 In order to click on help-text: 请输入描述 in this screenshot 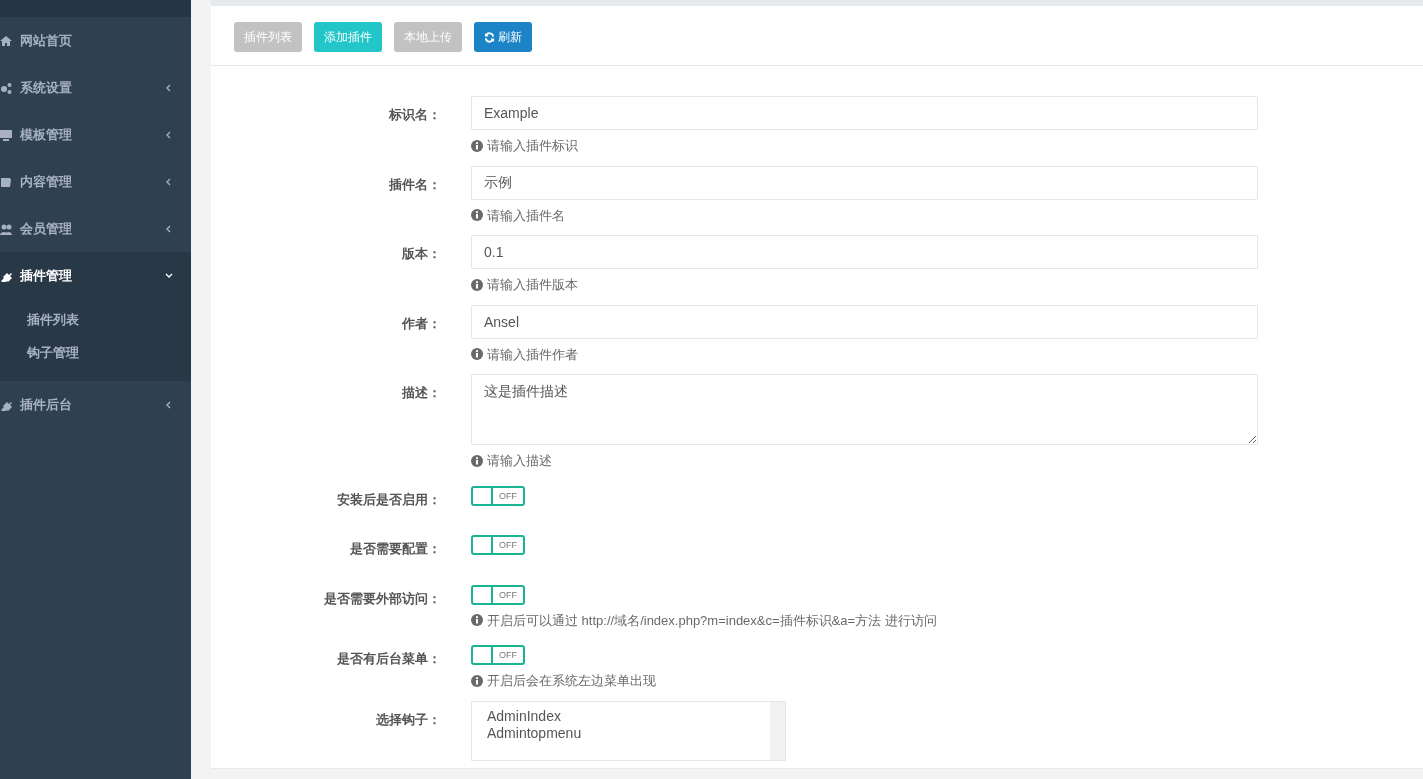, I will do `click(519, 461)`.